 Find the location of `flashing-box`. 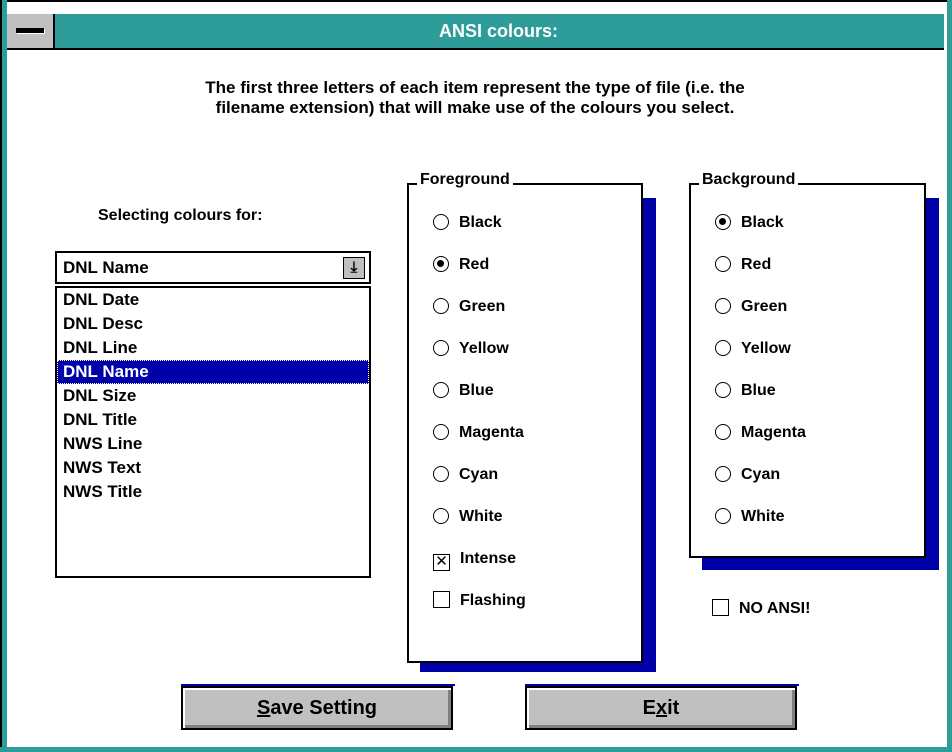

flashing-box is located at coordinates (441, 599).